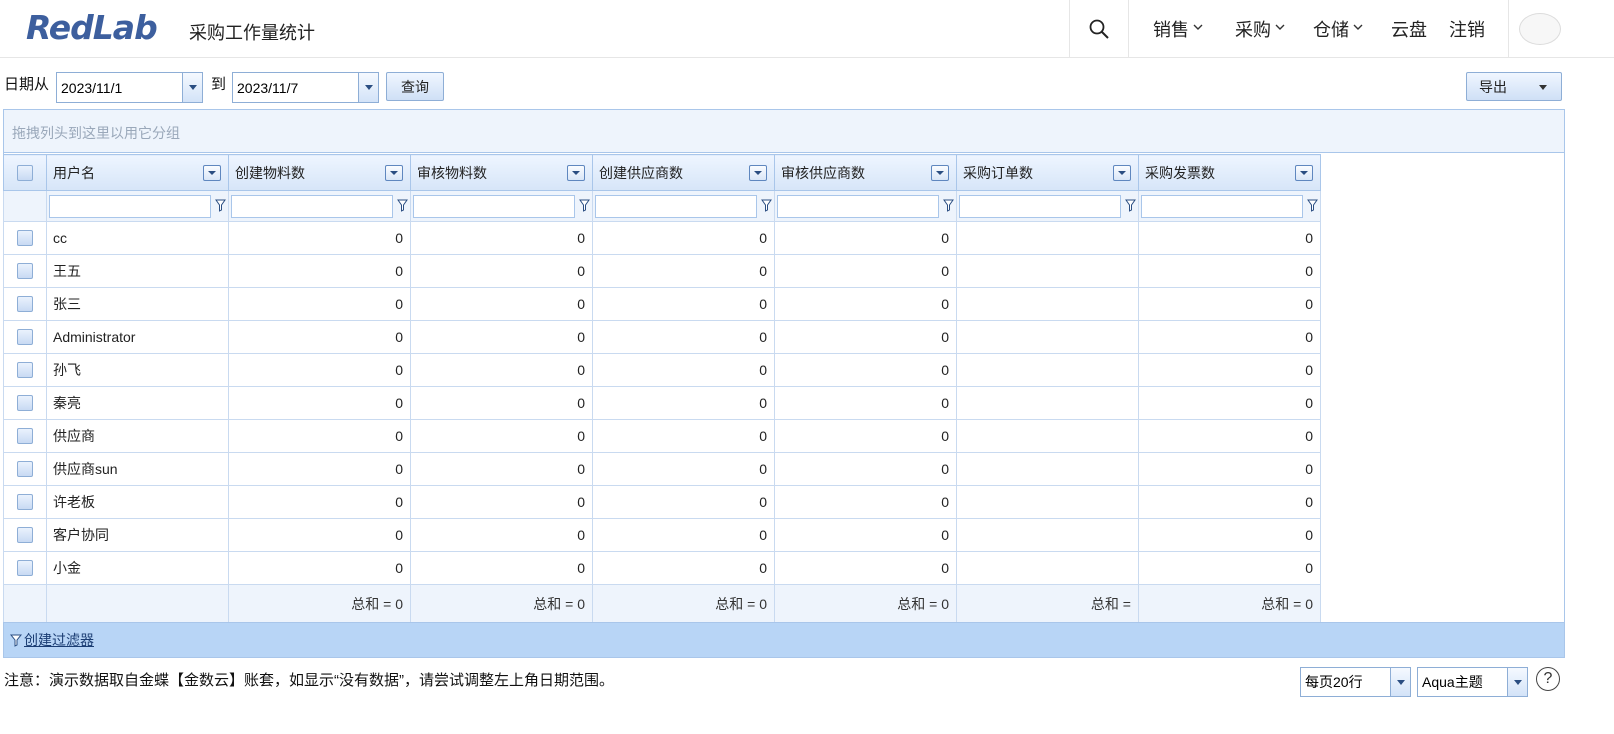 This screenshot has height=734, width=1614. Describe the element at coordinates (137, 172) in the screenshot. I see `column-header-username: 用户名` at that location.